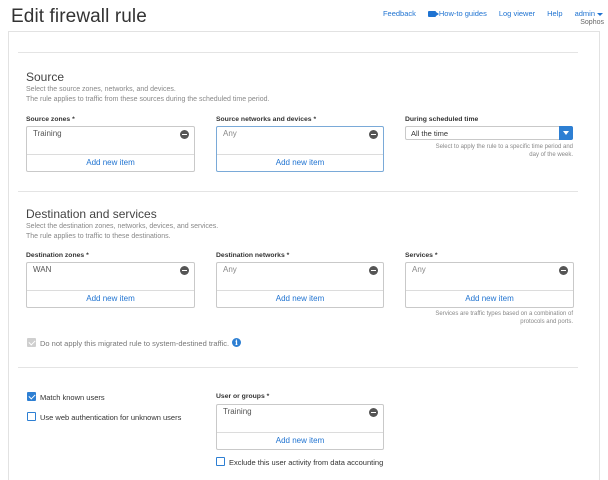 The width and height of the screenshot is (608, 480). What do you see at coordinates (236, 342) in the screenshot?
I see `info-icon: i` at bounding box center [236, 342].